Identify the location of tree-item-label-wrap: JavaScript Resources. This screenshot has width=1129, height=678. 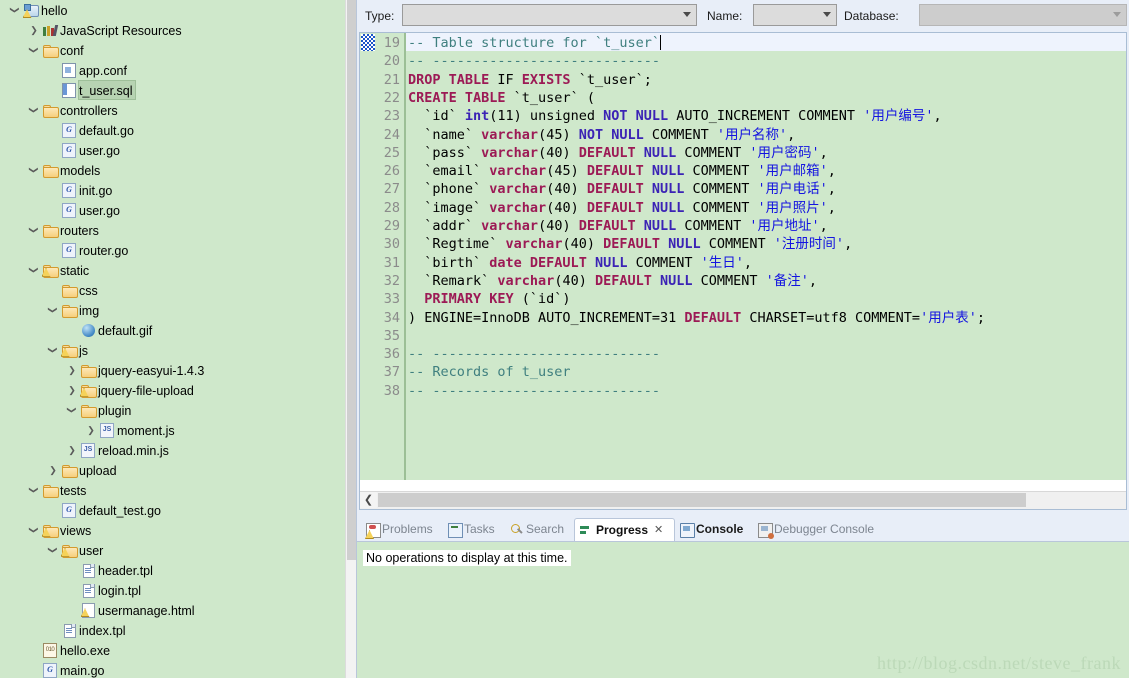
(122, 30).